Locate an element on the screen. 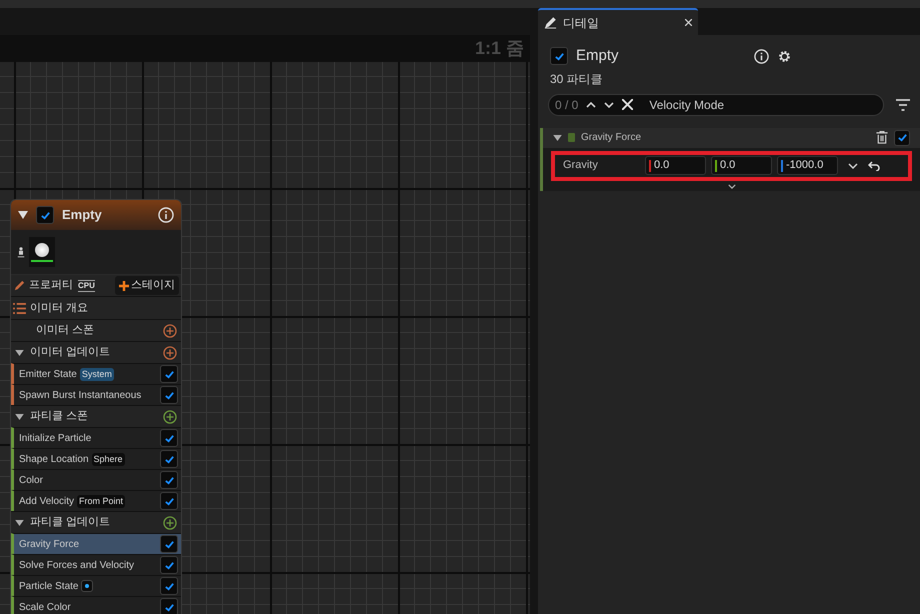 The width and height of the screenshot is (920, 614). module-row: Solve Forces and Velocity is located at coordinates (96, 564).